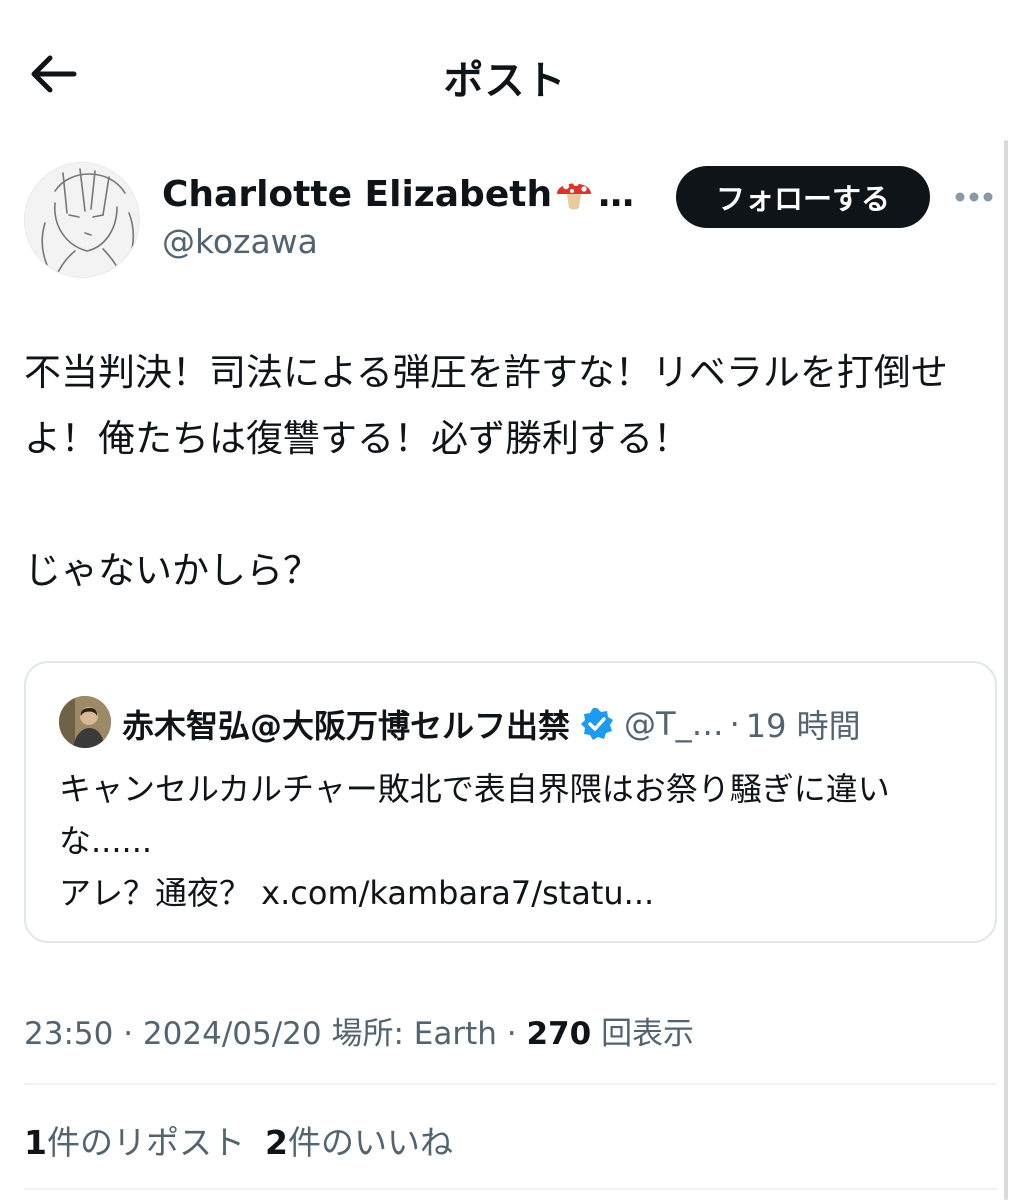 This screenshot has height=1200, width=1010. What do you see at coordinates (88, 222) in the screenshot?
I see `sketch-portrait-image` at bounding box center [88, 222].